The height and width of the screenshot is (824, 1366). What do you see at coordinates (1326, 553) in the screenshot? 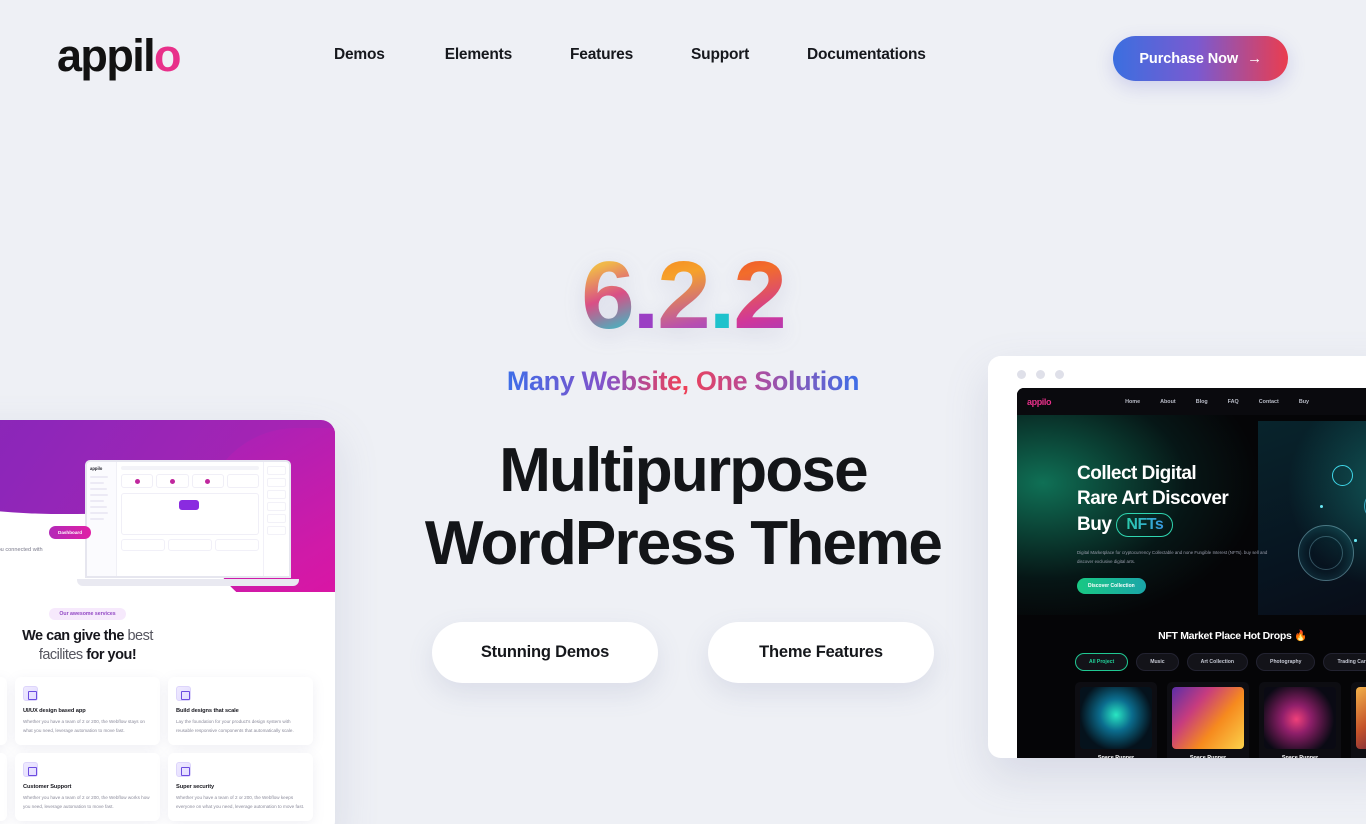
I see `badge-ring-icon` at bounding box center [1326, 553].